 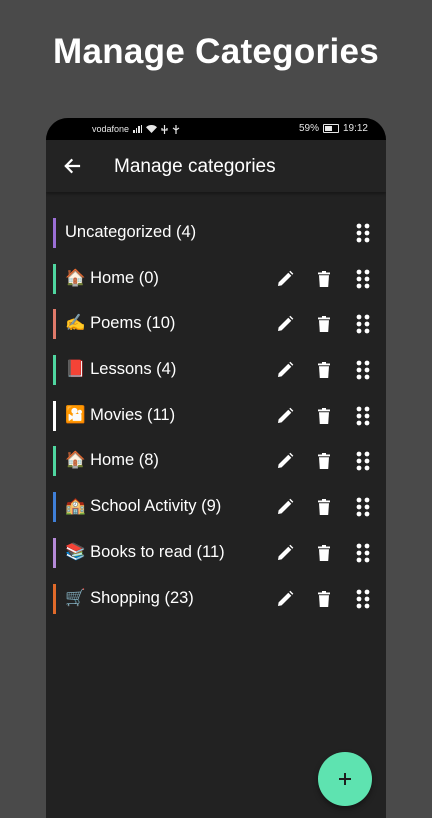 What do you see at coordinates (129, 597) in the screenshot?
I see `category-label: 🛒 Shopping (23)` at bounding box center [129, 597].